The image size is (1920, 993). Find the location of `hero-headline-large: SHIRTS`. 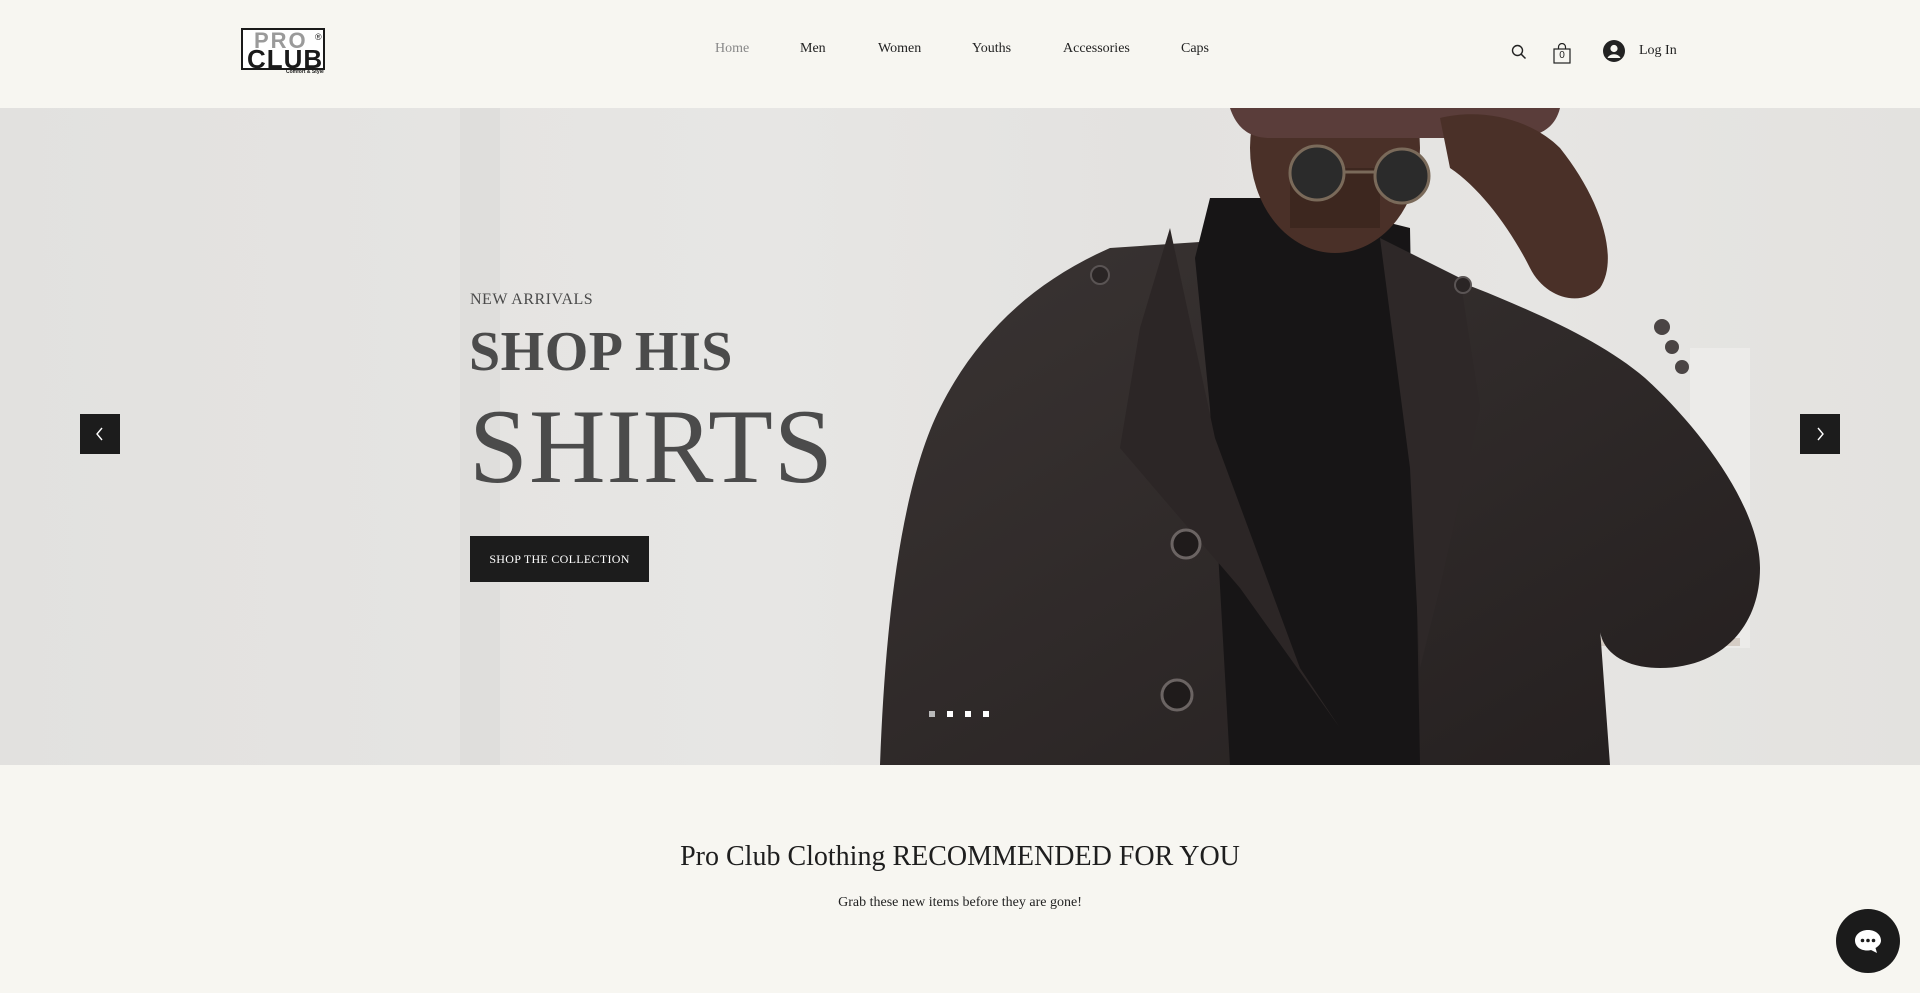

hero-headline-large: SHIRTS is located at coordinates (651, 446).